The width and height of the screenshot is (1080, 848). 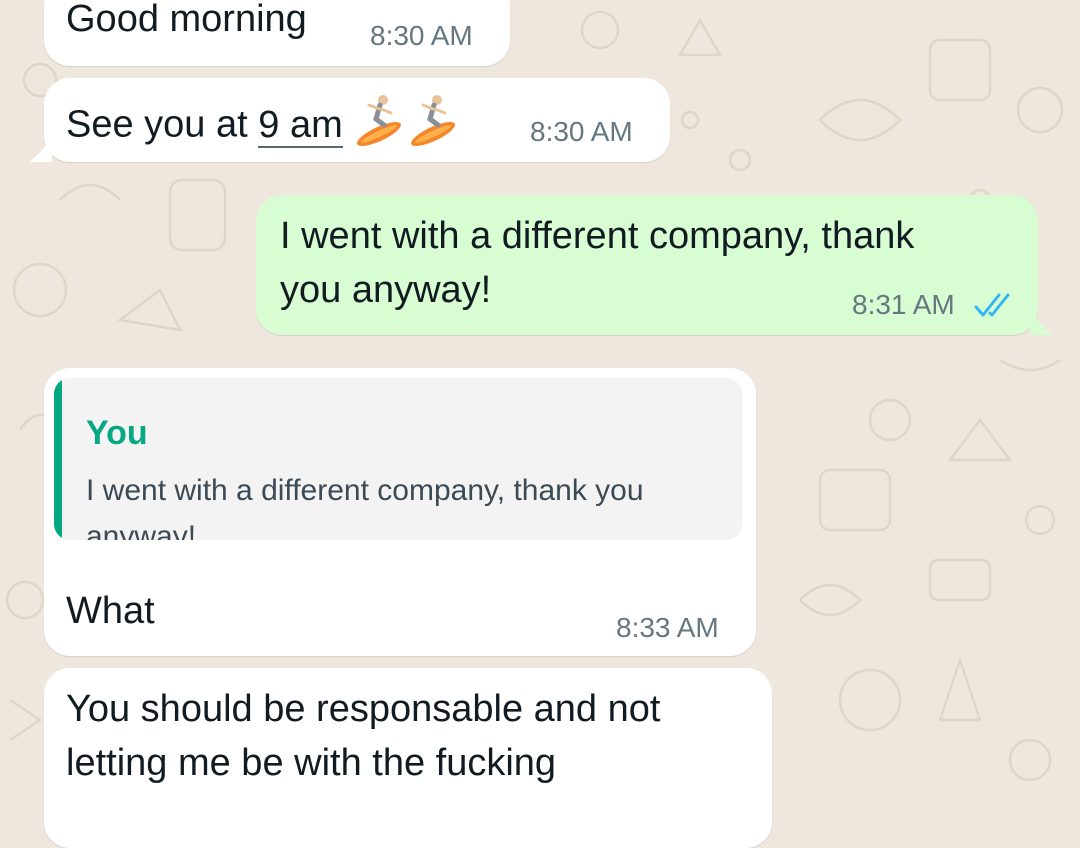 I want to click on message-timestamp: 8:33 AM, so click(x=667, y=627).